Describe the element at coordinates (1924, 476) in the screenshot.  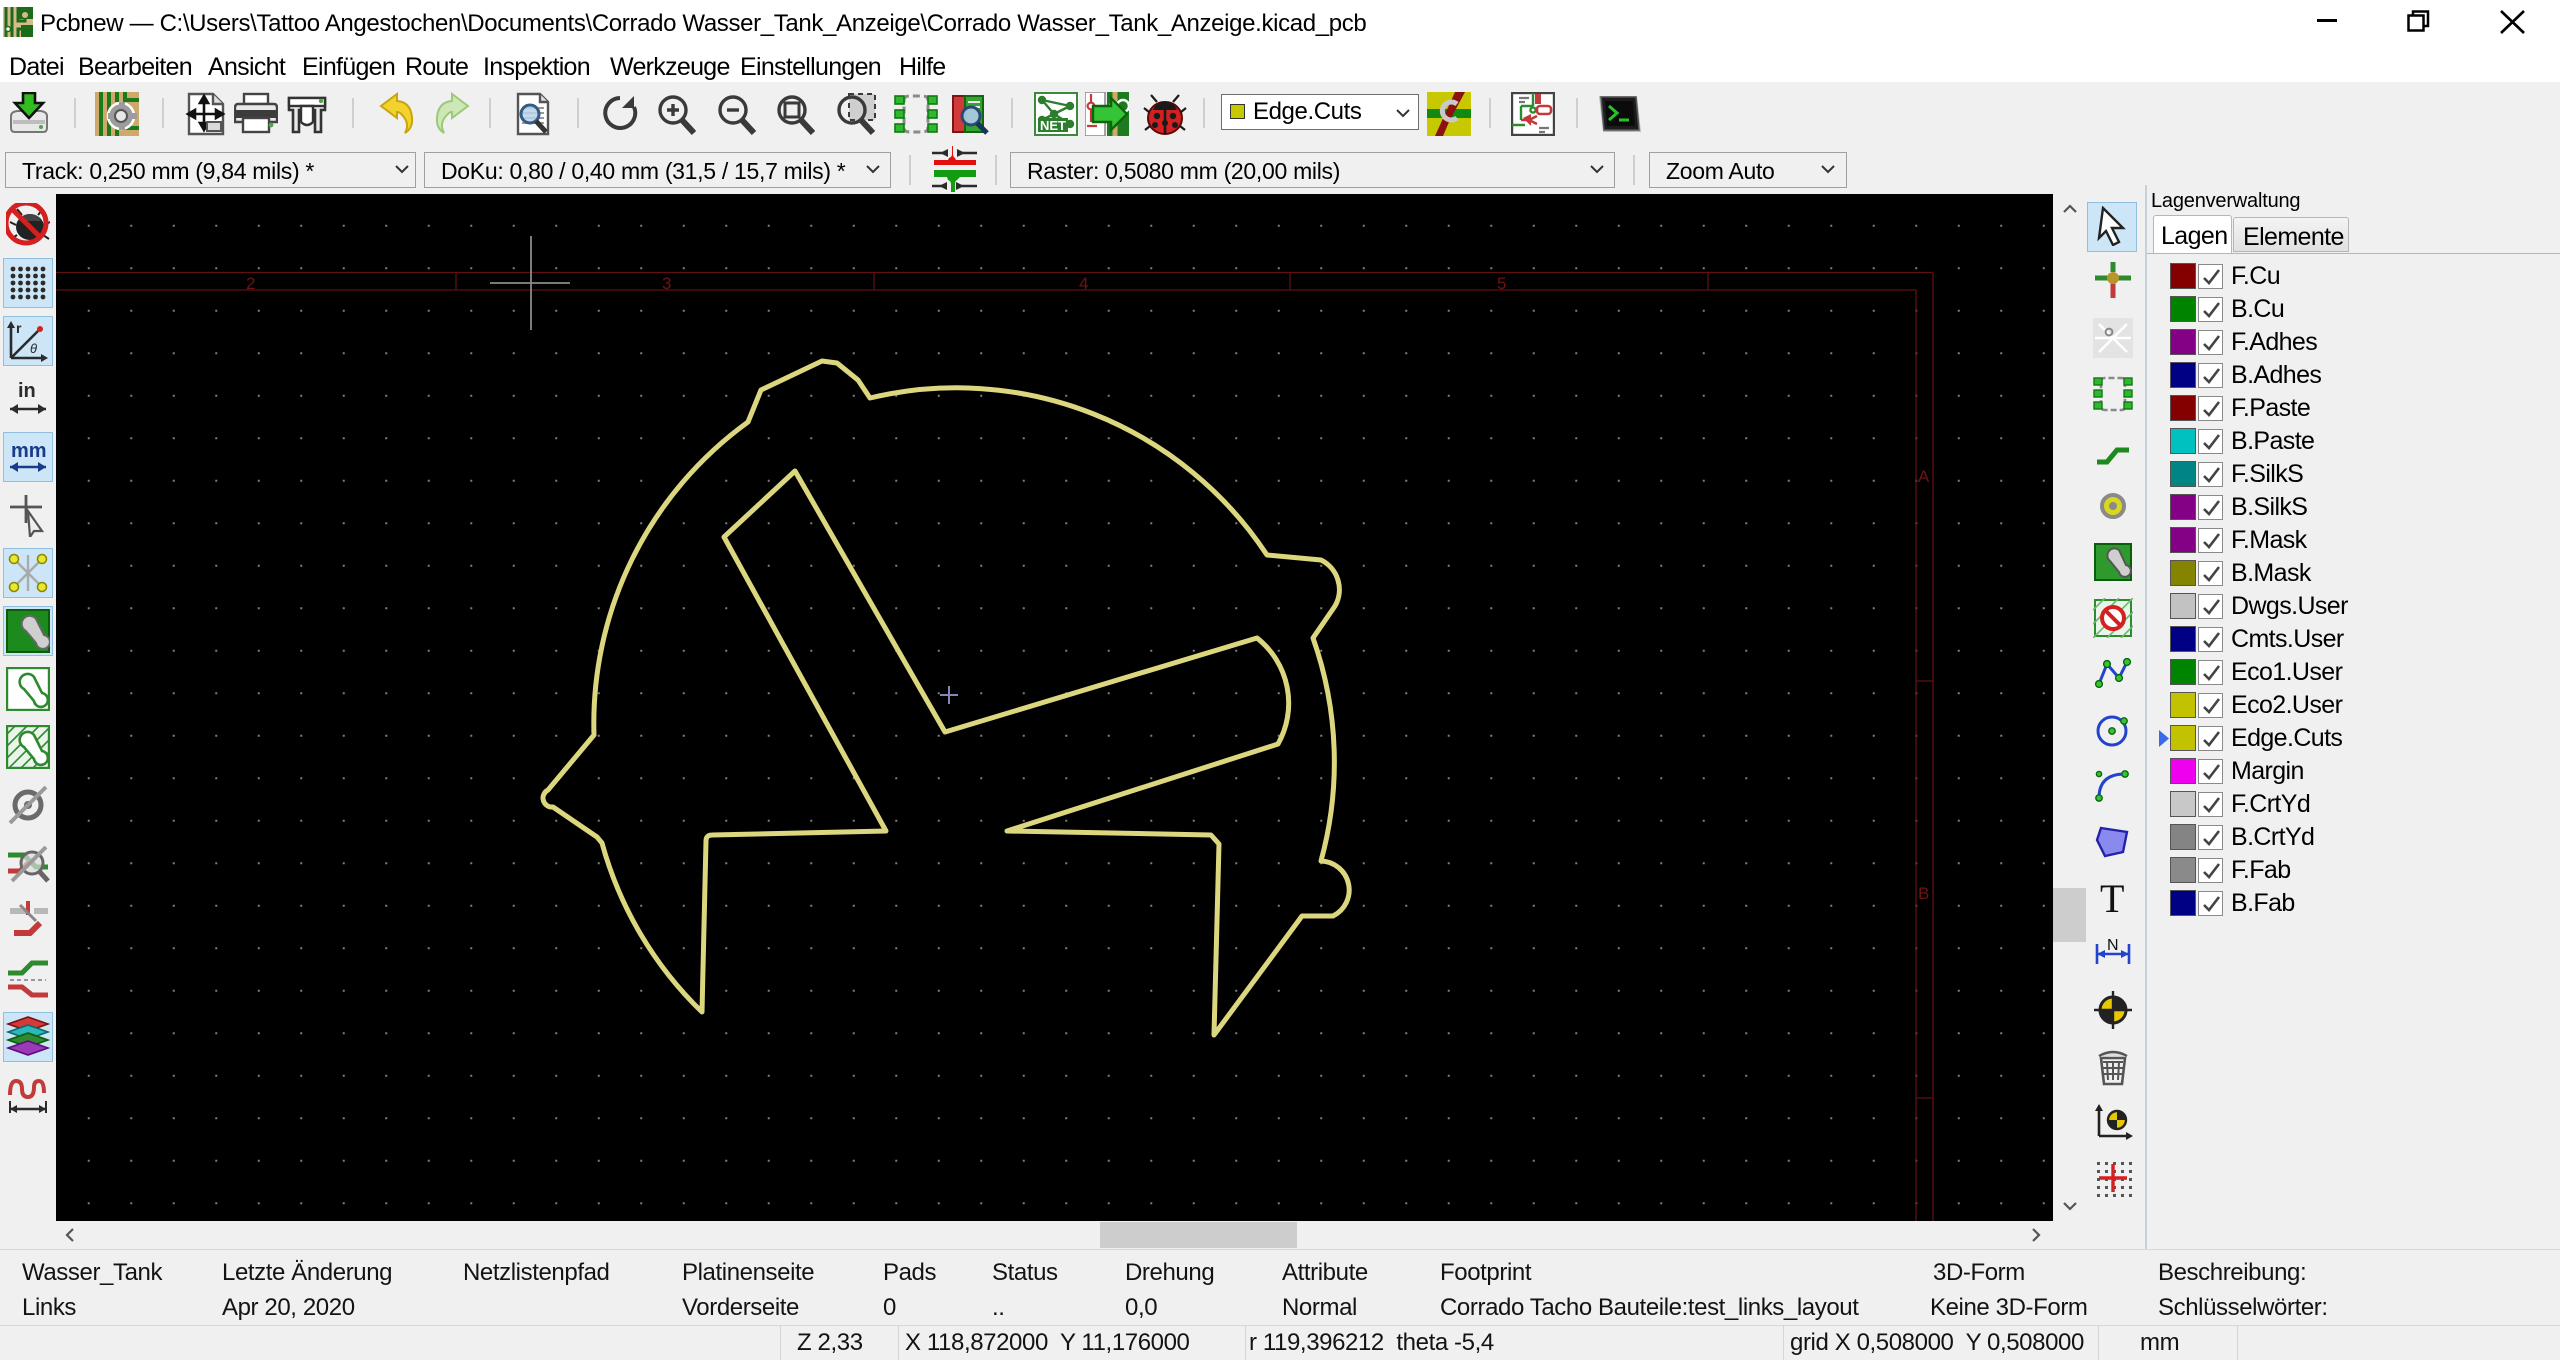
I see `svg-text: A` at that location.